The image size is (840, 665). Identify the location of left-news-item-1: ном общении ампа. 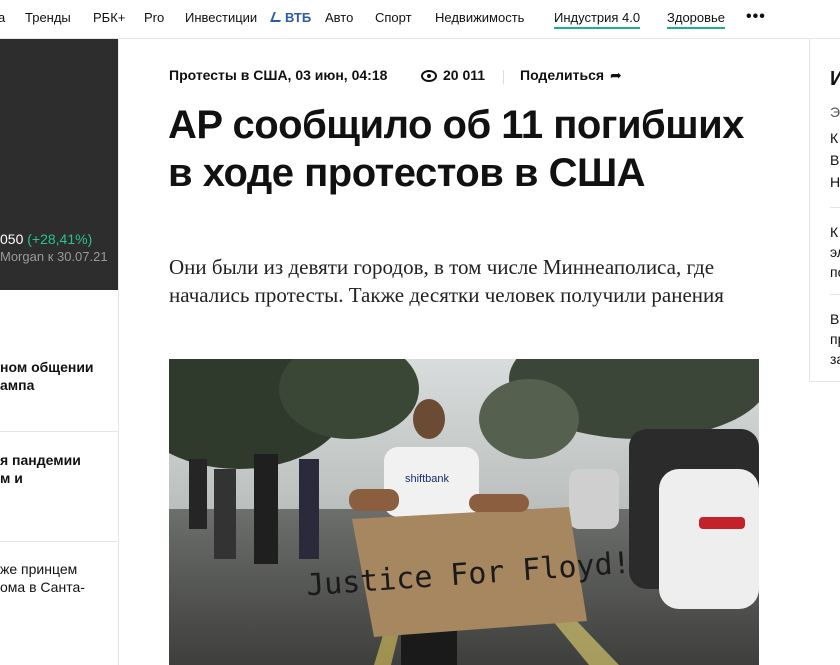
(59, 376).